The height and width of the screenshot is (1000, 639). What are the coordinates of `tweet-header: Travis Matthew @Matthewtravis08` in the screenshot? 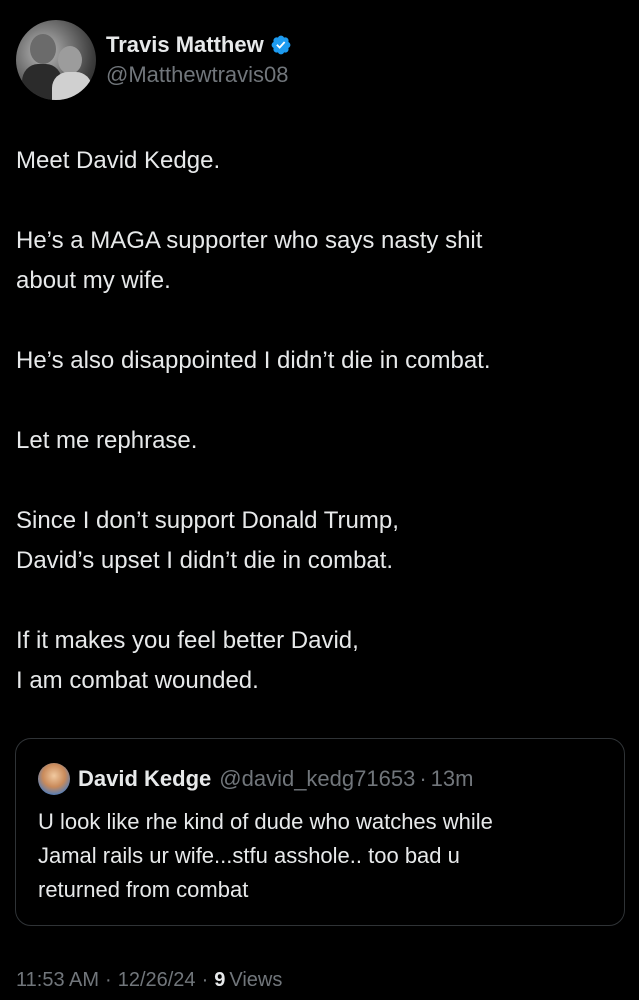 It's located at (154, 60).